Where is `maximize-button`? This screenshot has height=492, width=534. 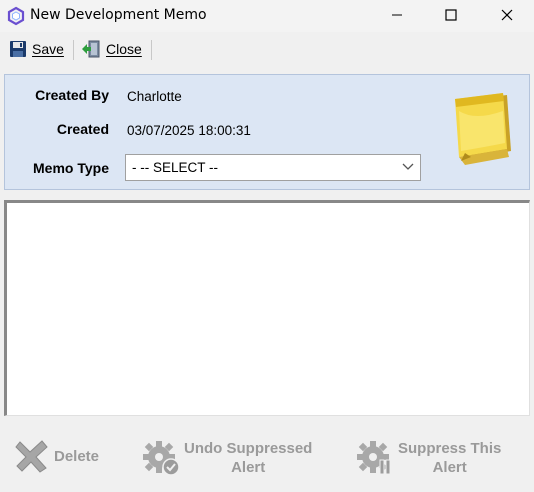
maximize-button is located at coordinates (451, 15).